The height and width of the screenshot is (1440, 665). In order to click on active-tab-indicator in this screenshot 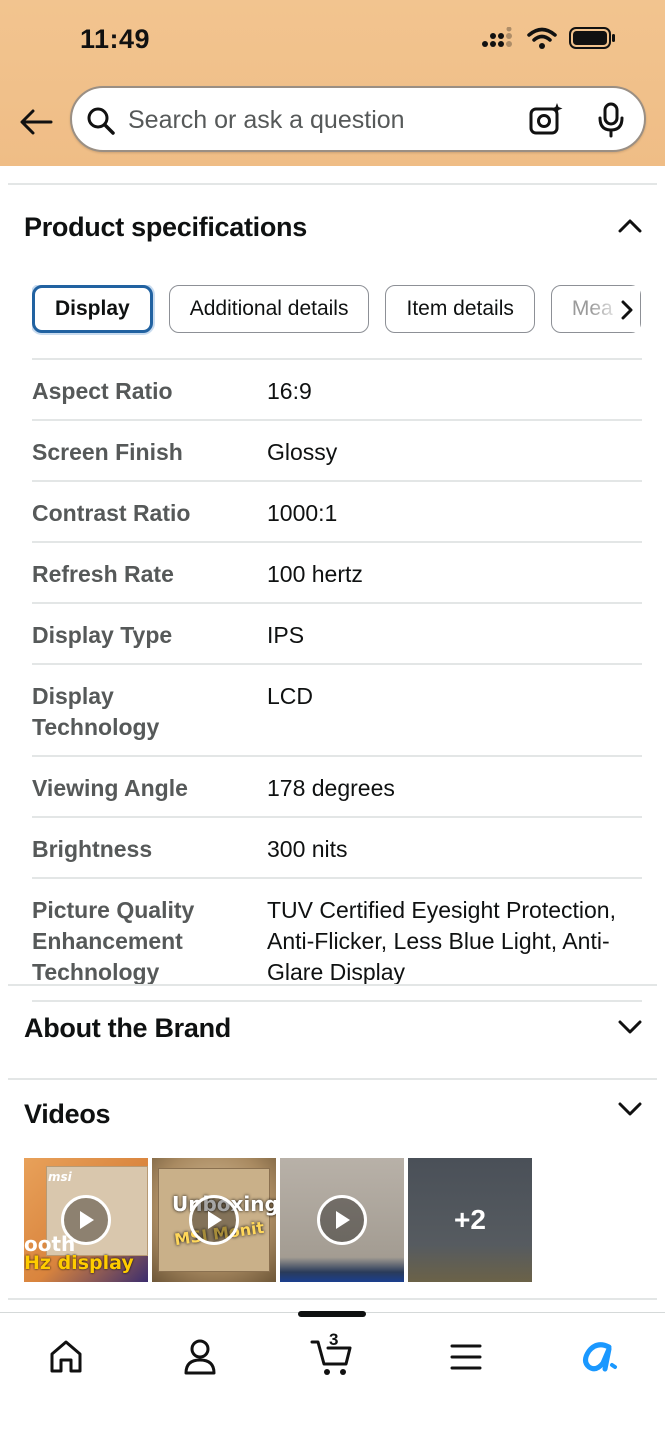, I will do `click(332, 1314)`.